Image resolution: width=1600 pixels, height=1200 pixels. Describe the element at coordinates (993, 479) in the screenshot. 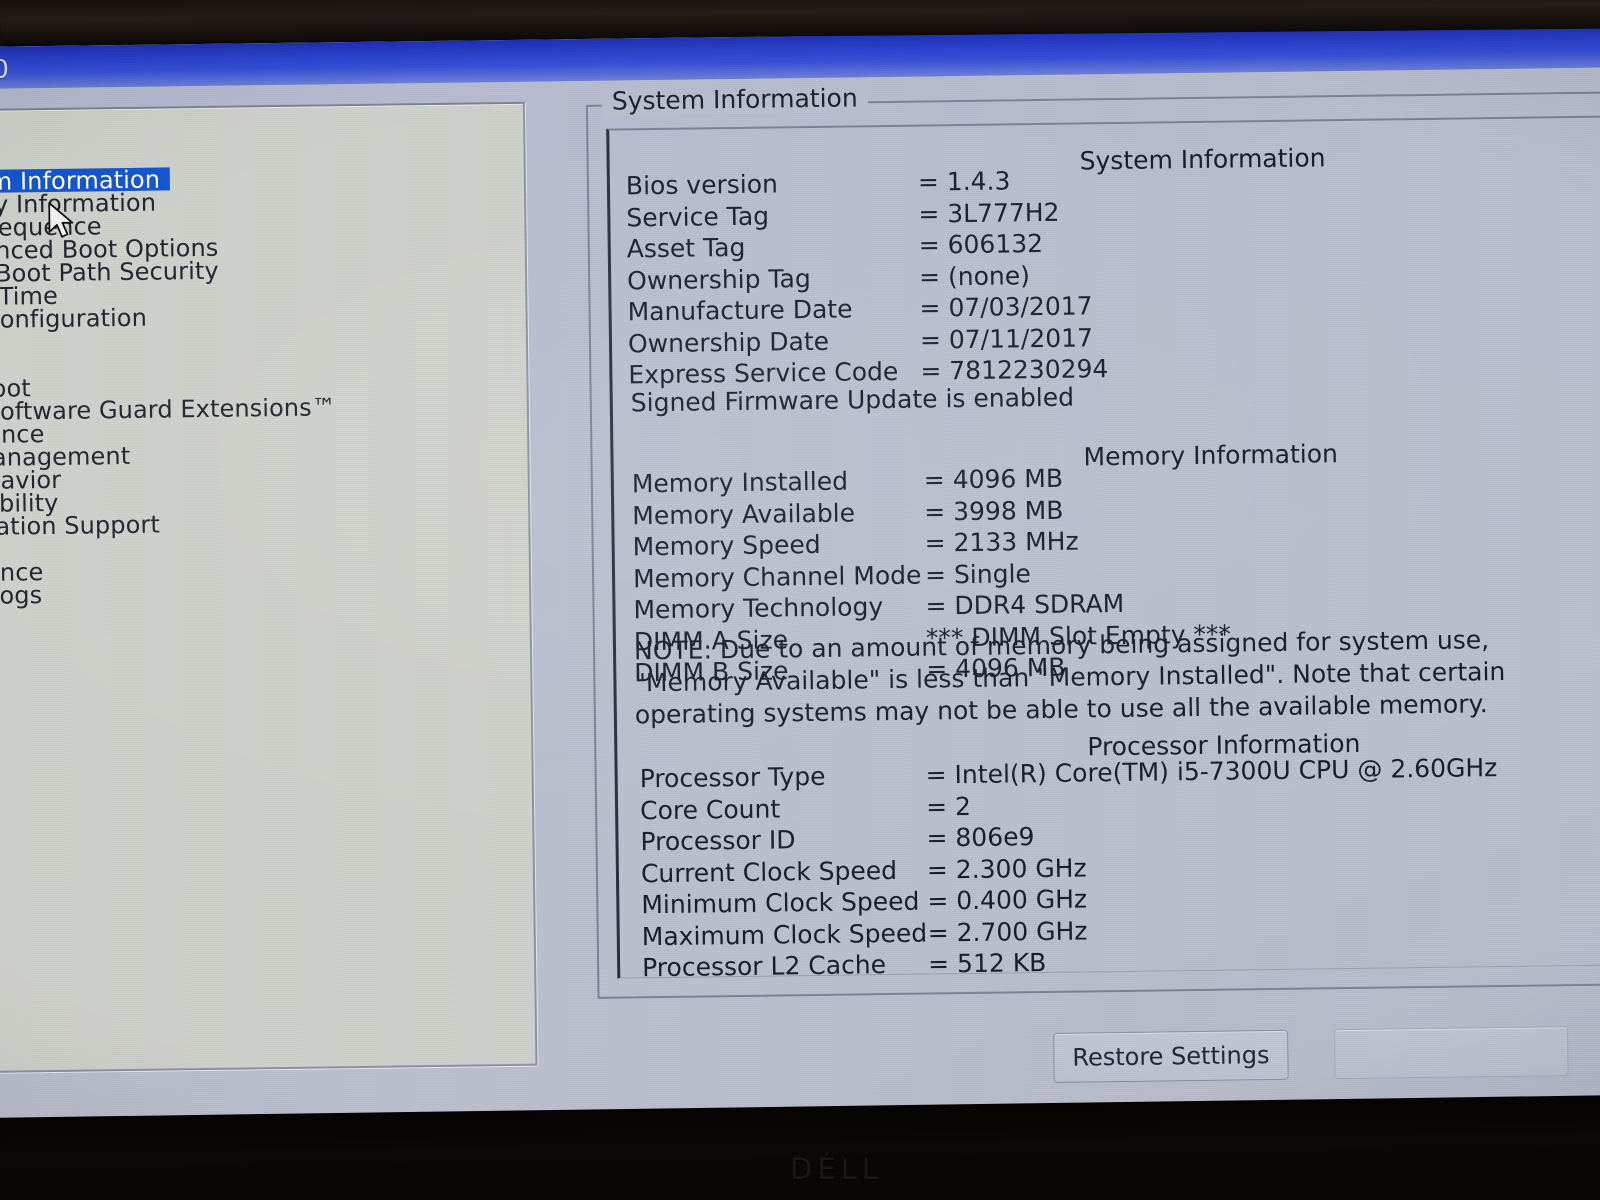

I see `row-value: = 4096 MB` at that location.